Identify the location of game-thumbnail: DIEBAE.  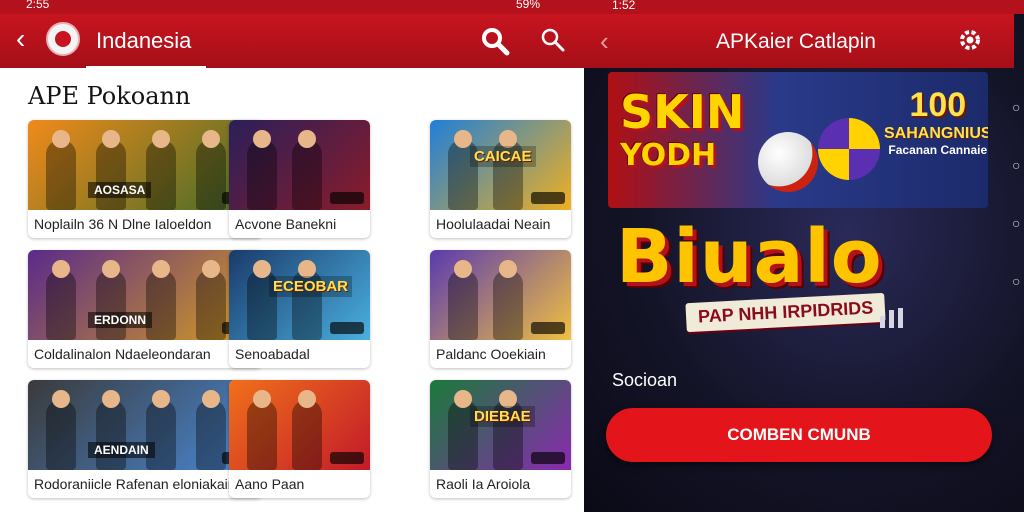
(500, 425).